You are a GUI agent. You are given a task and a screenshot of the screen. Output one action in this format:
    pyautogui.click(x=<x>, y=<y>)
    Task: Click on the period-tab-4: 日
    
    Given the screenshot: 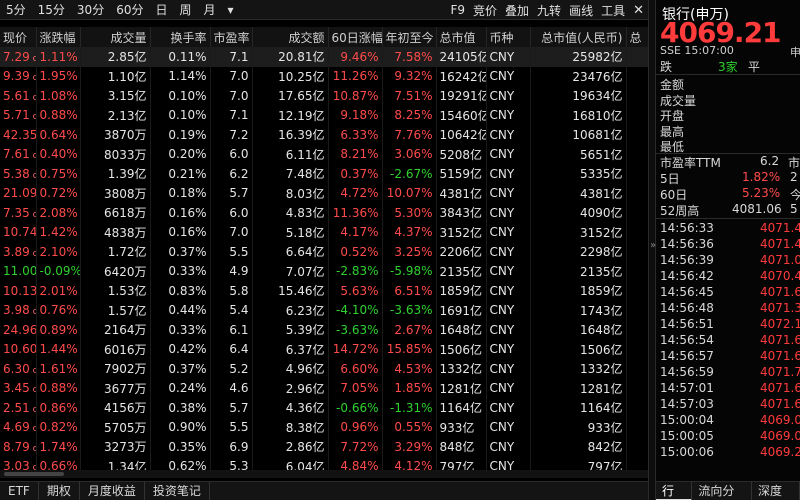 What is the action you would take?
    pyautogui.click(x=161, y=9)
    